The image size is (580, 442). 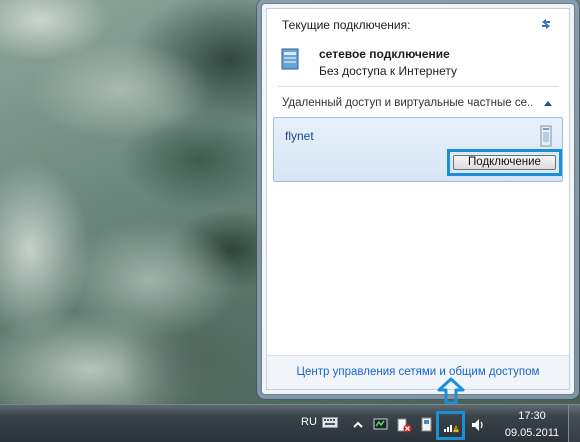 I want to click on network-status: Без доступа к Интернету, so click(x=388, y=71).